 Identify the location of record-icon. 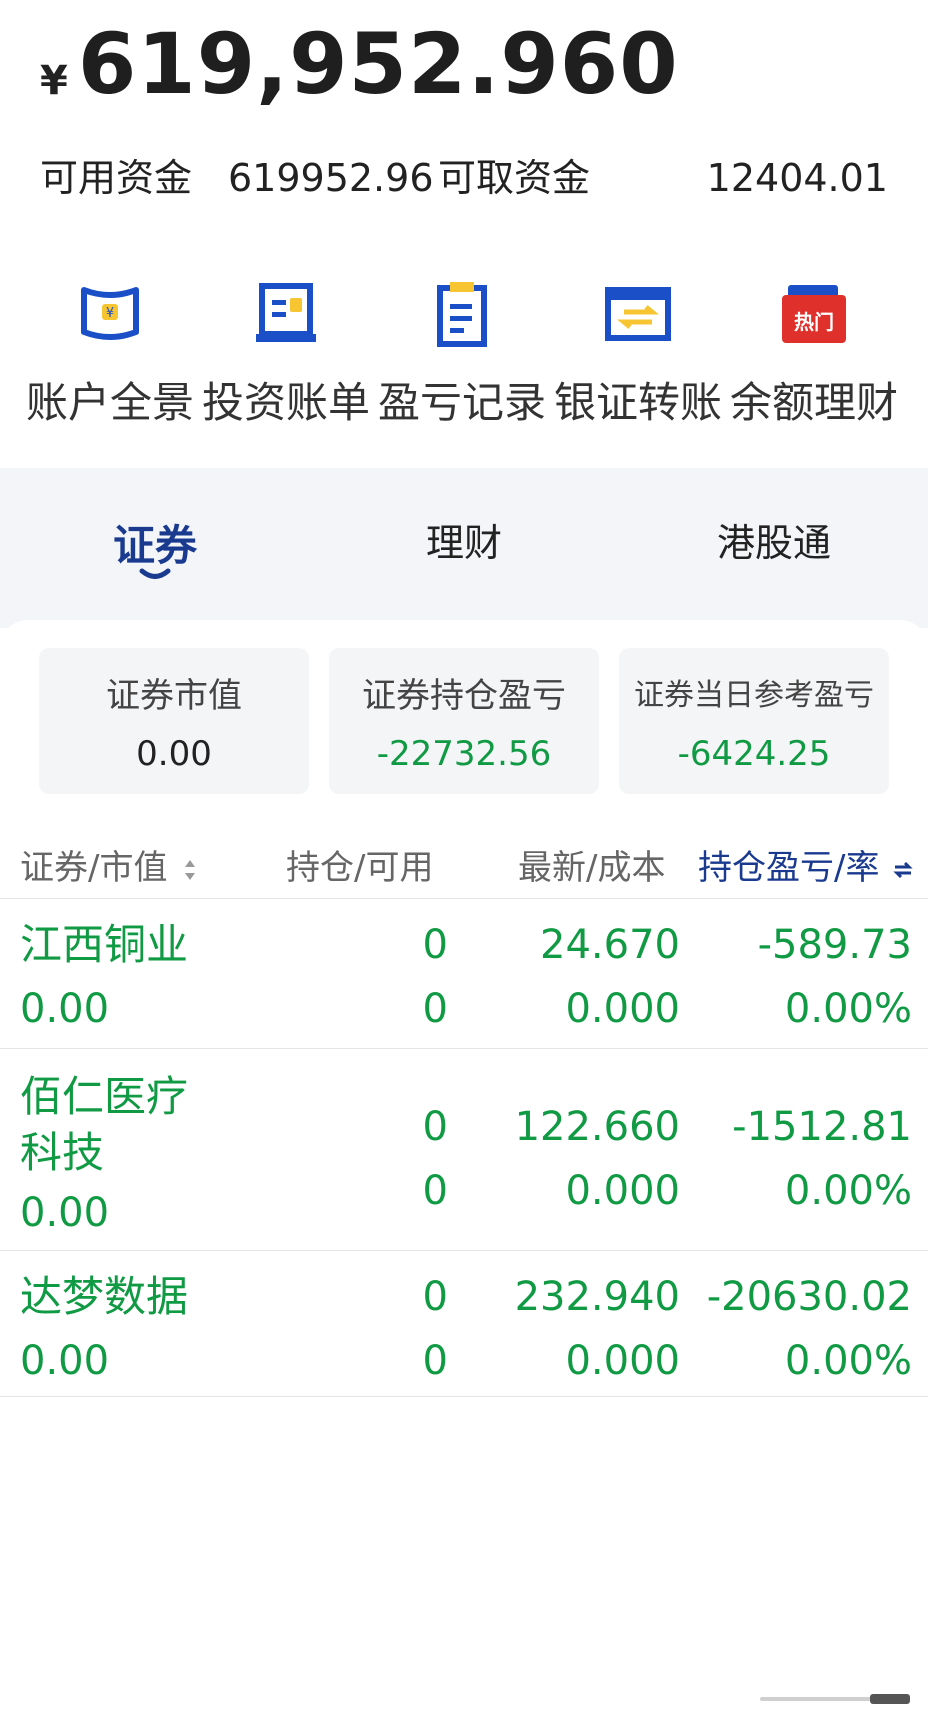
(462, 314).